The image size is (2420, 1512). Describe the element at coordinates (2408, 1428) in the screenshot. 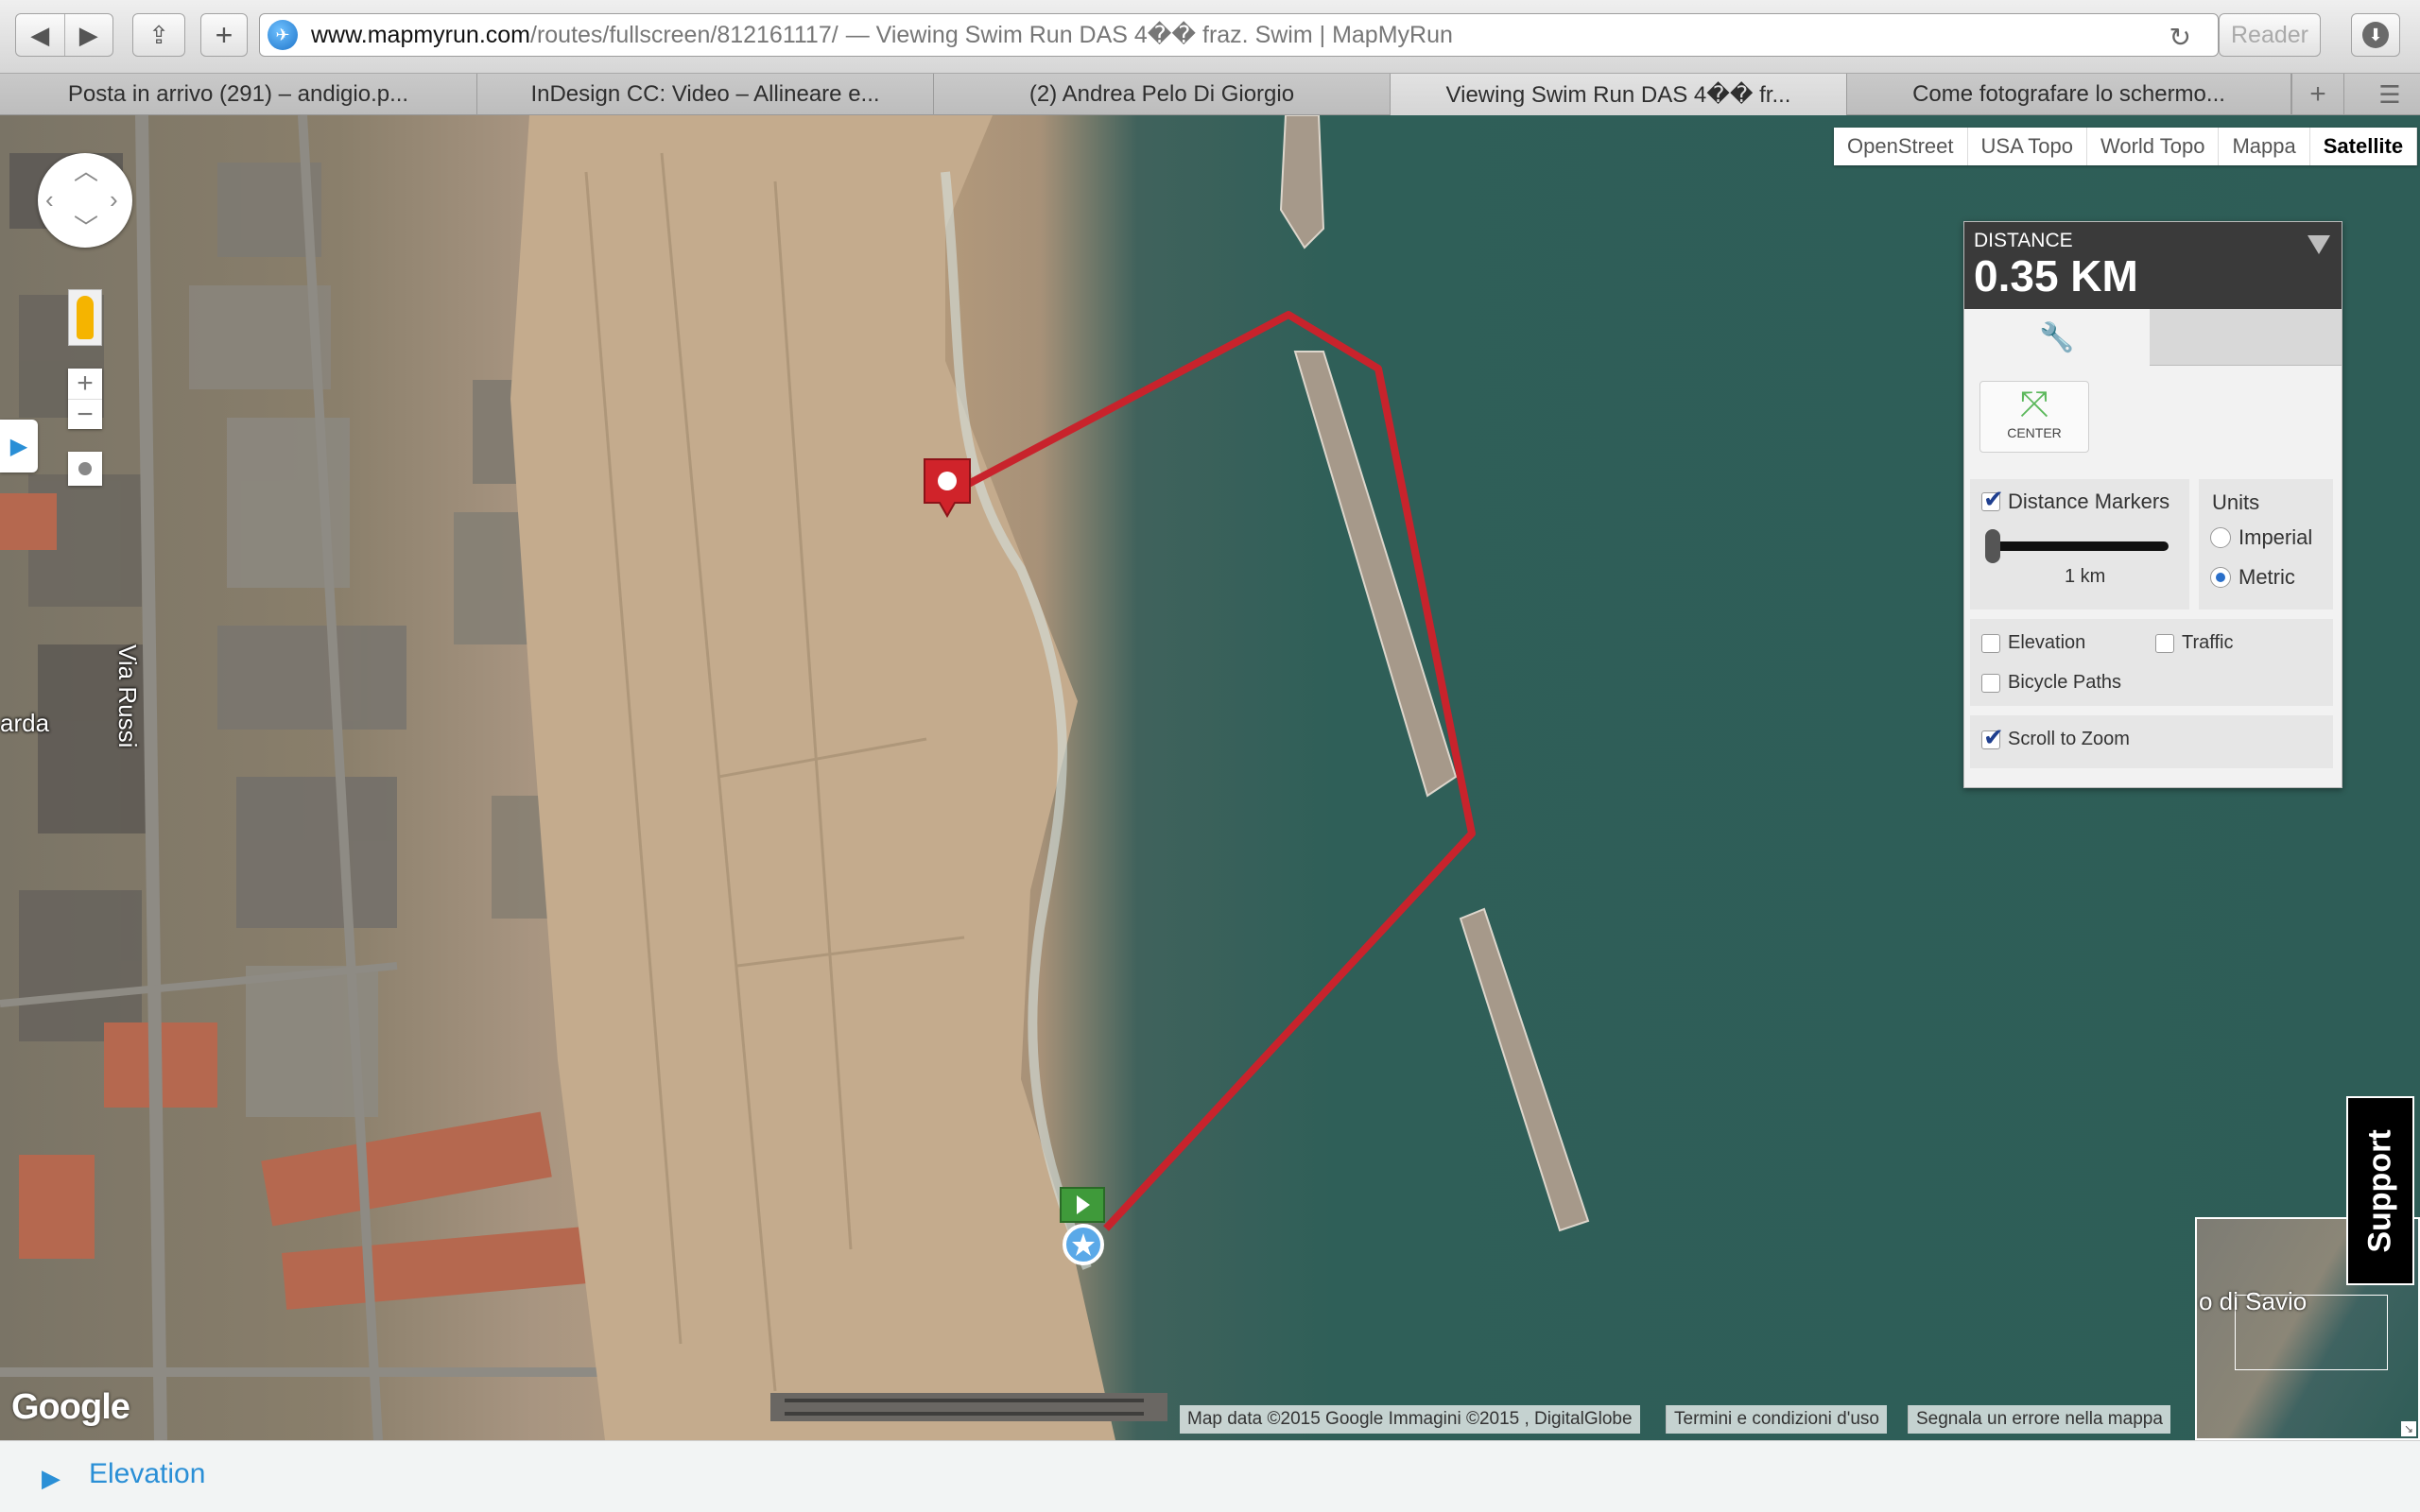

I see `overview-toggle-icon: ↘` at that location.